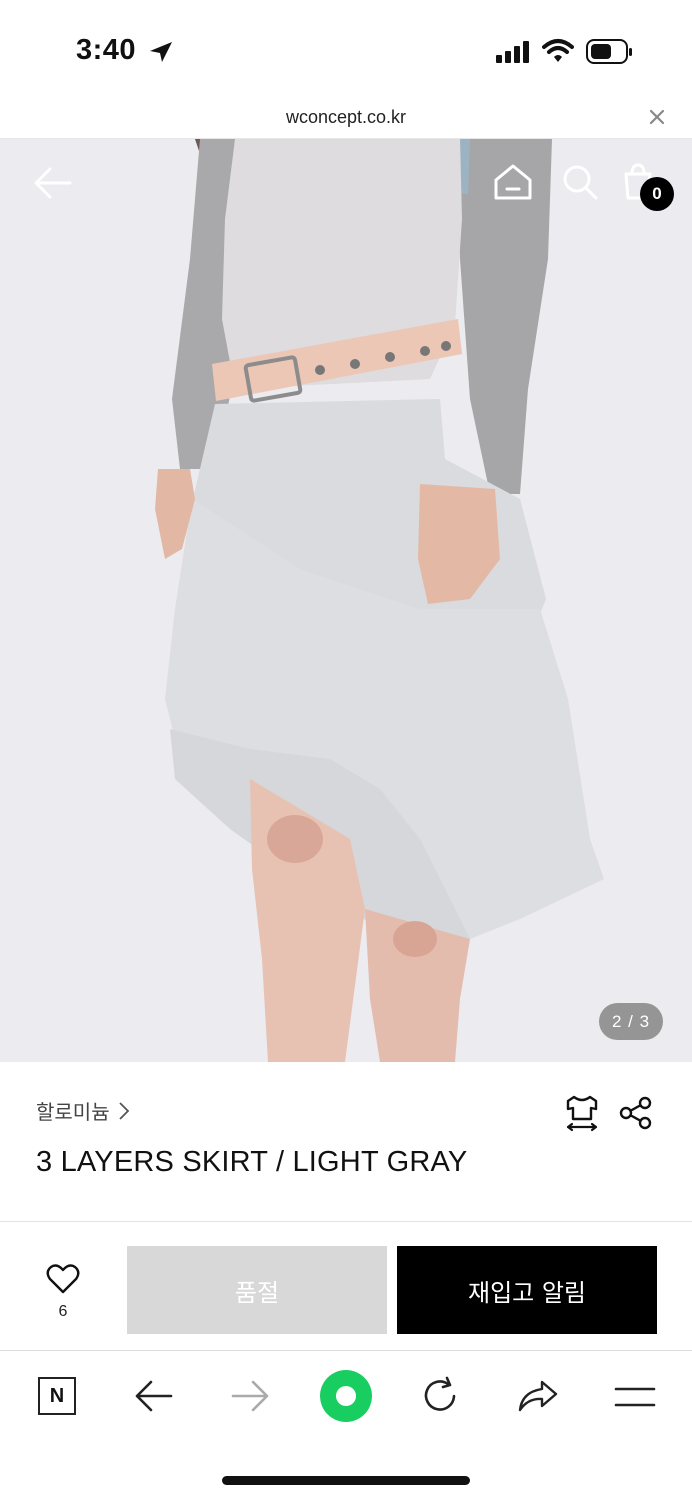  What do you see at coordinates (513, 182) in the screenshot?
I see `home-icon` at bounding box center [513, 182].